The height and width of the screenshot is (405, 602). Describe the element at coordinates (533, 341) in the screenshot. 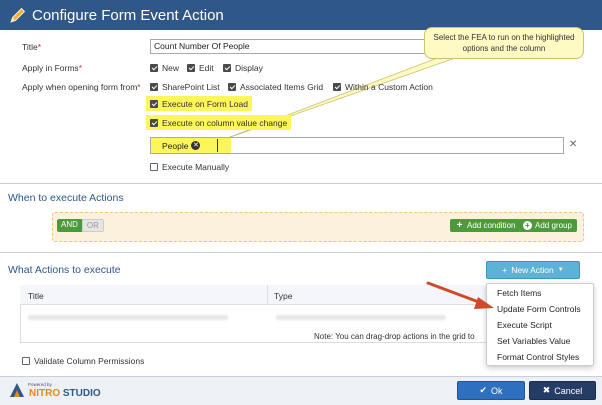

I see `menu-item-set-variables-value: Set Variables Value` at that location.